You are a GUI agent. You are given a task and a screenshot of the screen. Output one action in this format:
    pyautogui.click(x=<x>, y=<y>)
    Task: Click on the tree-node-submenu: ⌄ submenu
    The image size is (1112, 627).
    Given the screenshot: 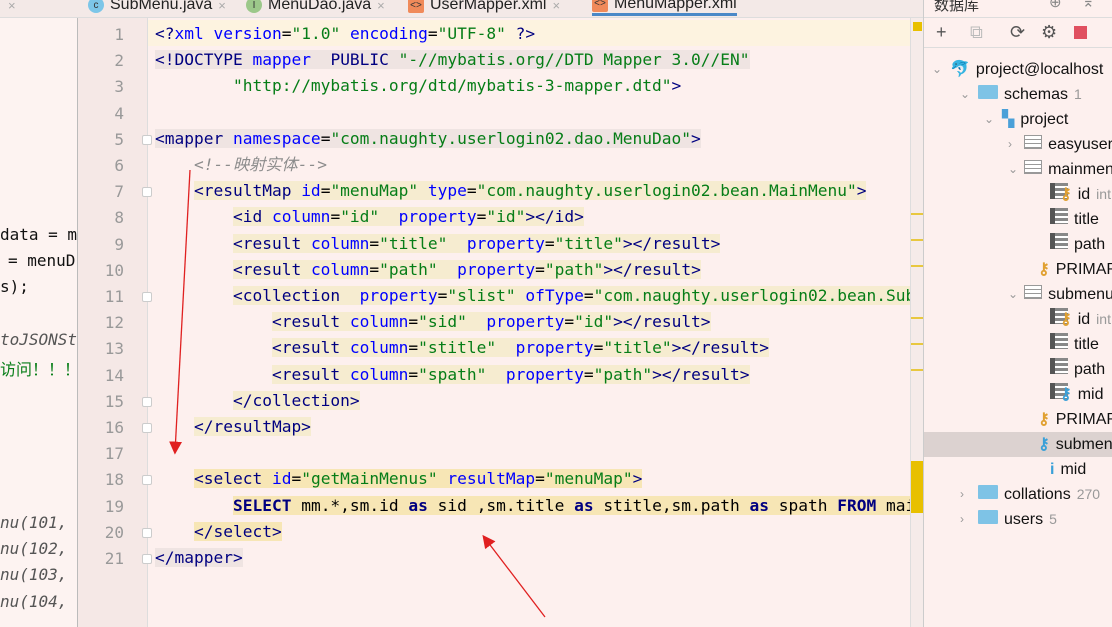 What is the action you would take?
    pyautogui.click(x=1018, y=294)
    